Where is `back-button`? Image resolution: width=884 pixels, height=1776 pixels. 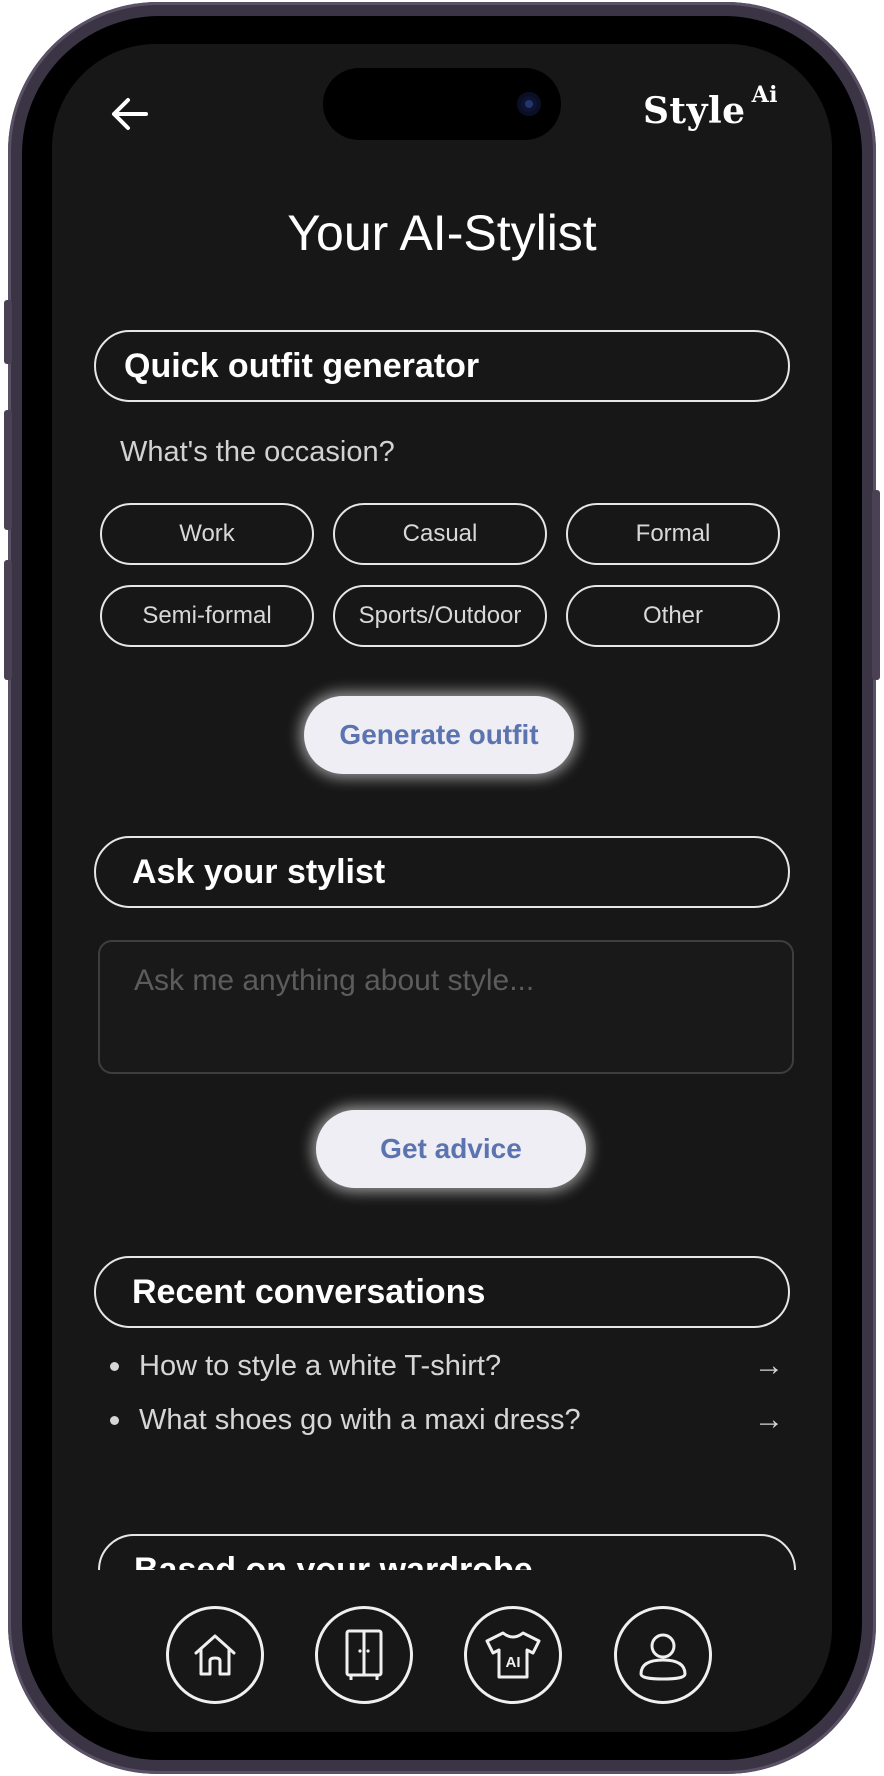 back-button is located at coordinates (130, 114).